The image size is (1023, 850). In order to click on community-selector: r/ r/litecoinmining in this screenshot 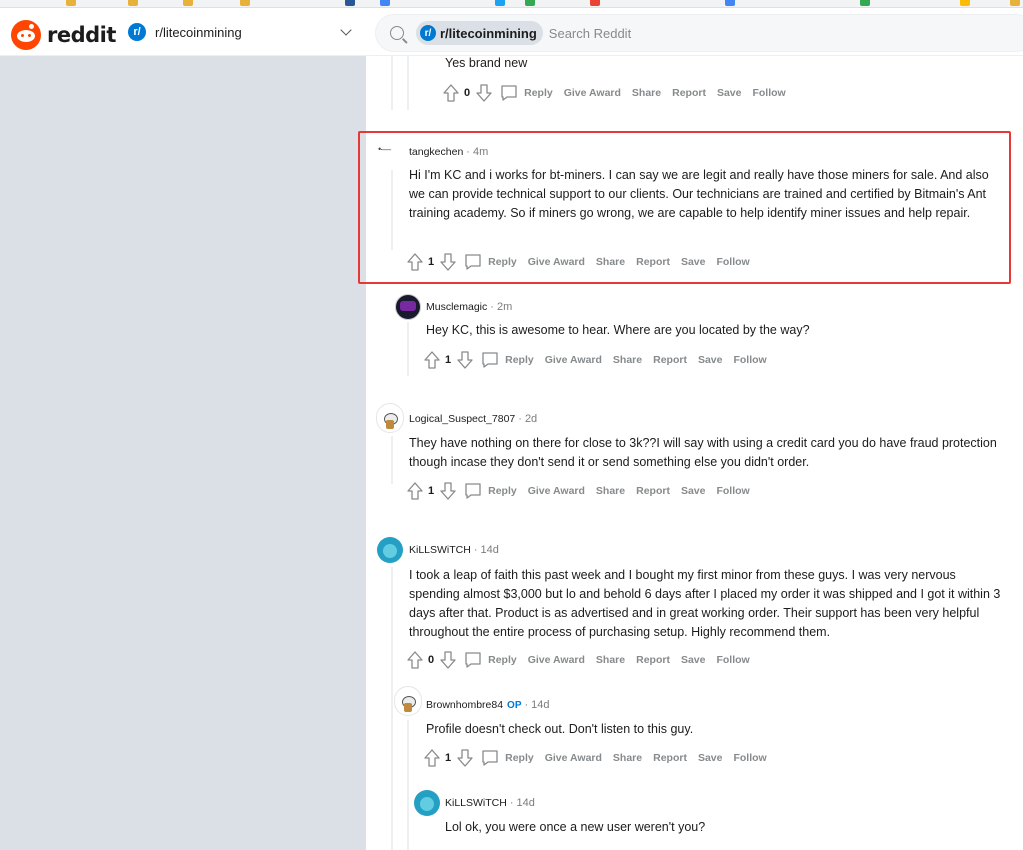, I will do `click(240, 32)`.